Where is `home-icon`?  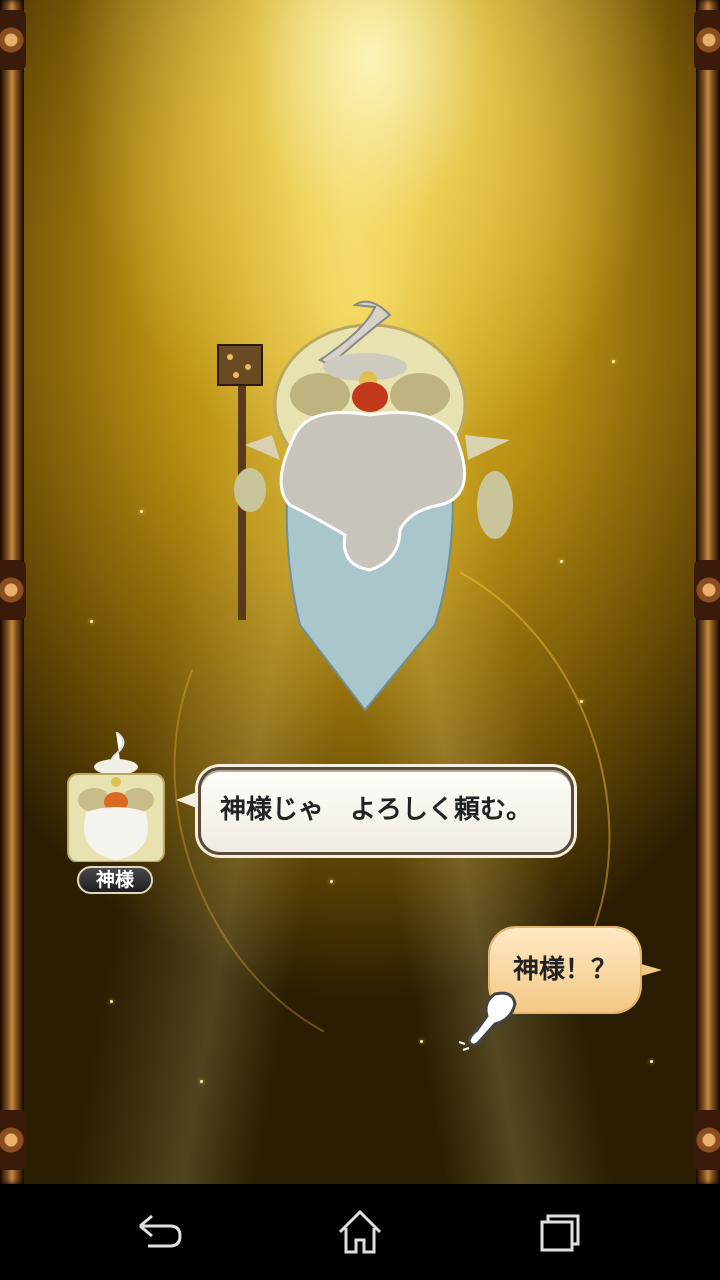 home-icon is located at coordinates (360, 1232).